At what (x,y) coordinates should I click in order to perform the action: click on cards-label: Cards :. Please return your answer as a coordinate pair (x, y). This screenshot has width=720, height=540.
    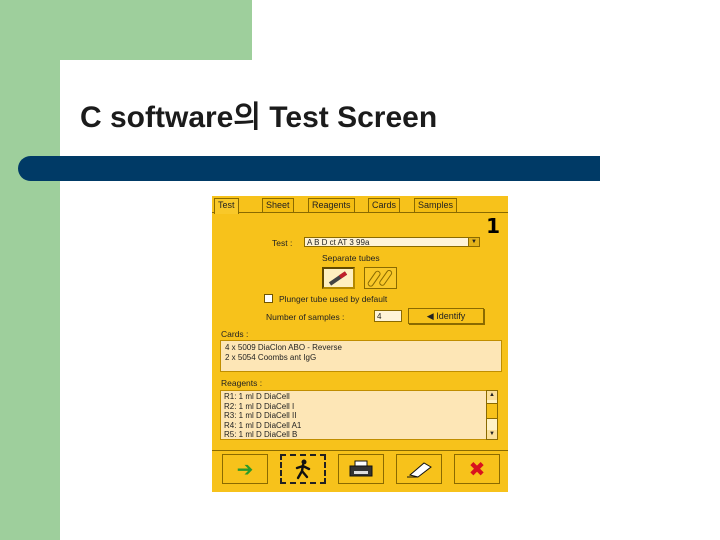
    Looking at the image, I should click on (235, 334).